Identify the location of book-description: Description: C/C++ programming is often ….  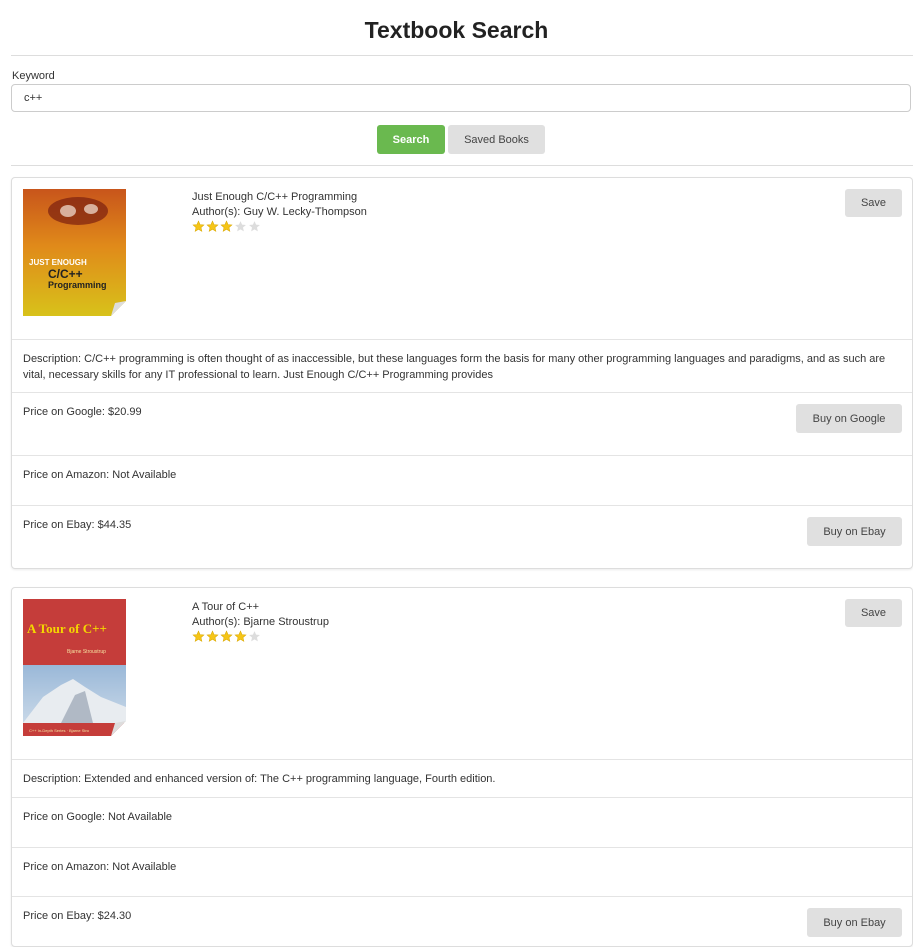
(454, 367).